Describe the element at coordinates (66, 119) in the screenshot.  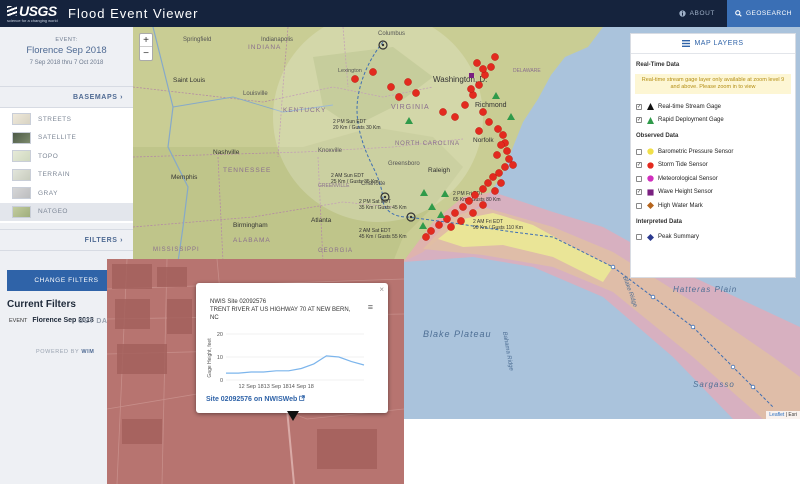
I see `basemap-streets: STREETS` at that location.